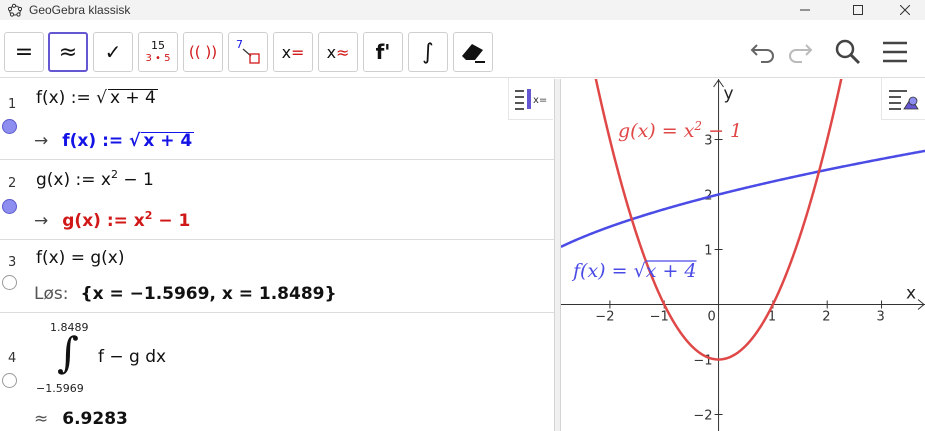 The width and height of the screenshot is (925, 431). I want to click on undo-button, so click(763, 52).